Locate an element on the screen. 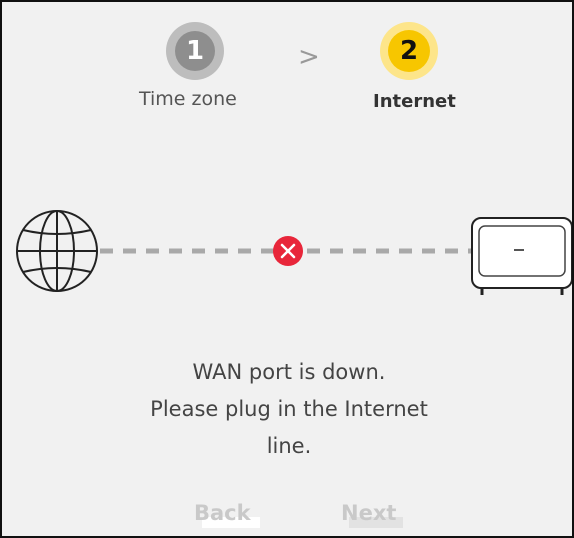 The height and width of the screenshot is (538, 574). router-icon is located at coordinates (521, 256).